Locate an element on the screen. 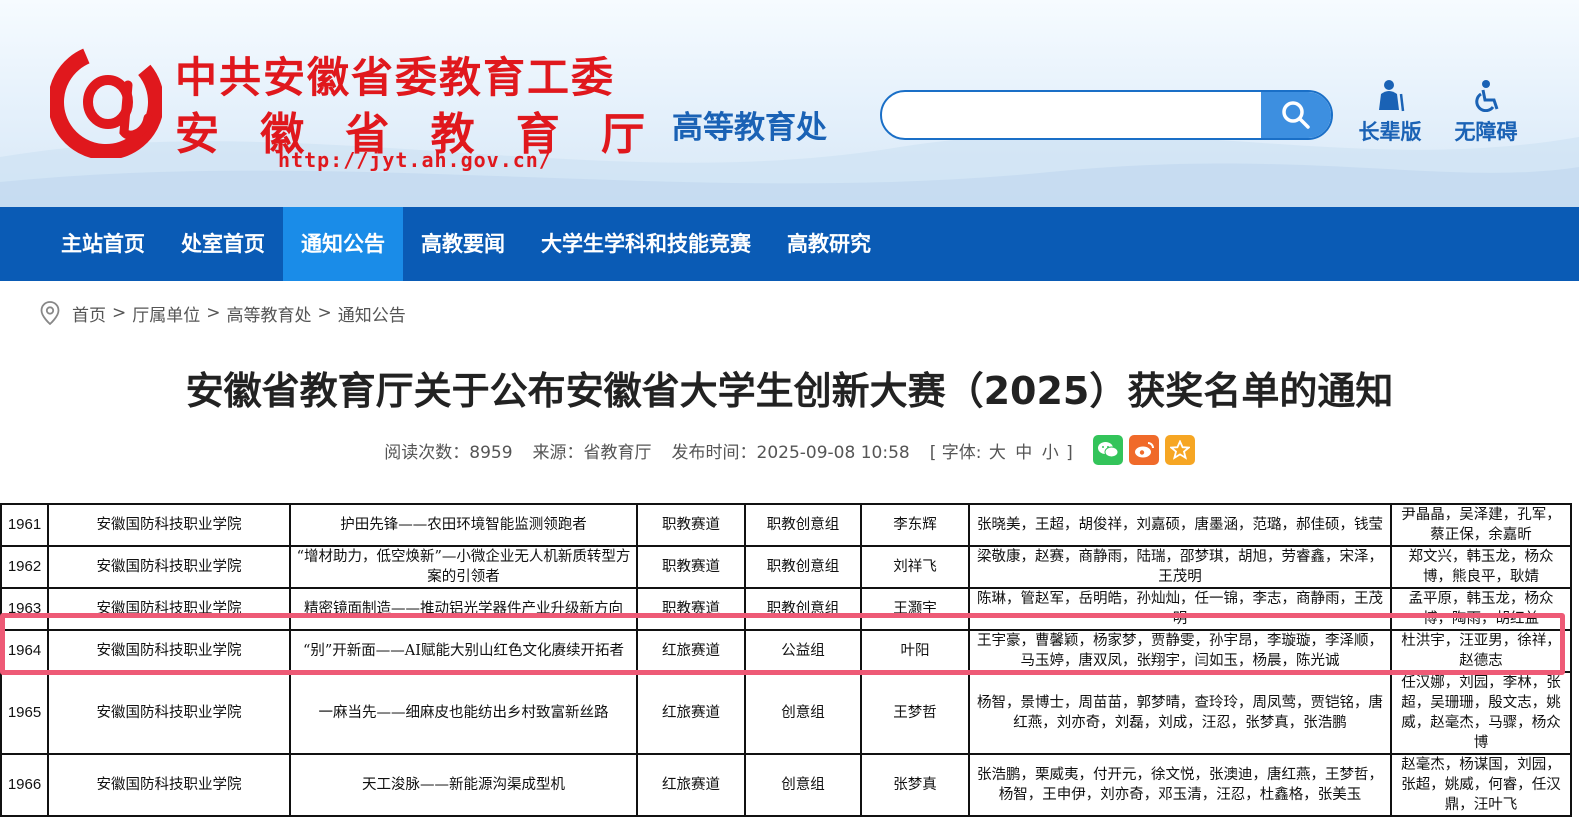 This screenshot has width=1579, height=819. cell-leader: 叶阳 is located at coordinates (915, 651).